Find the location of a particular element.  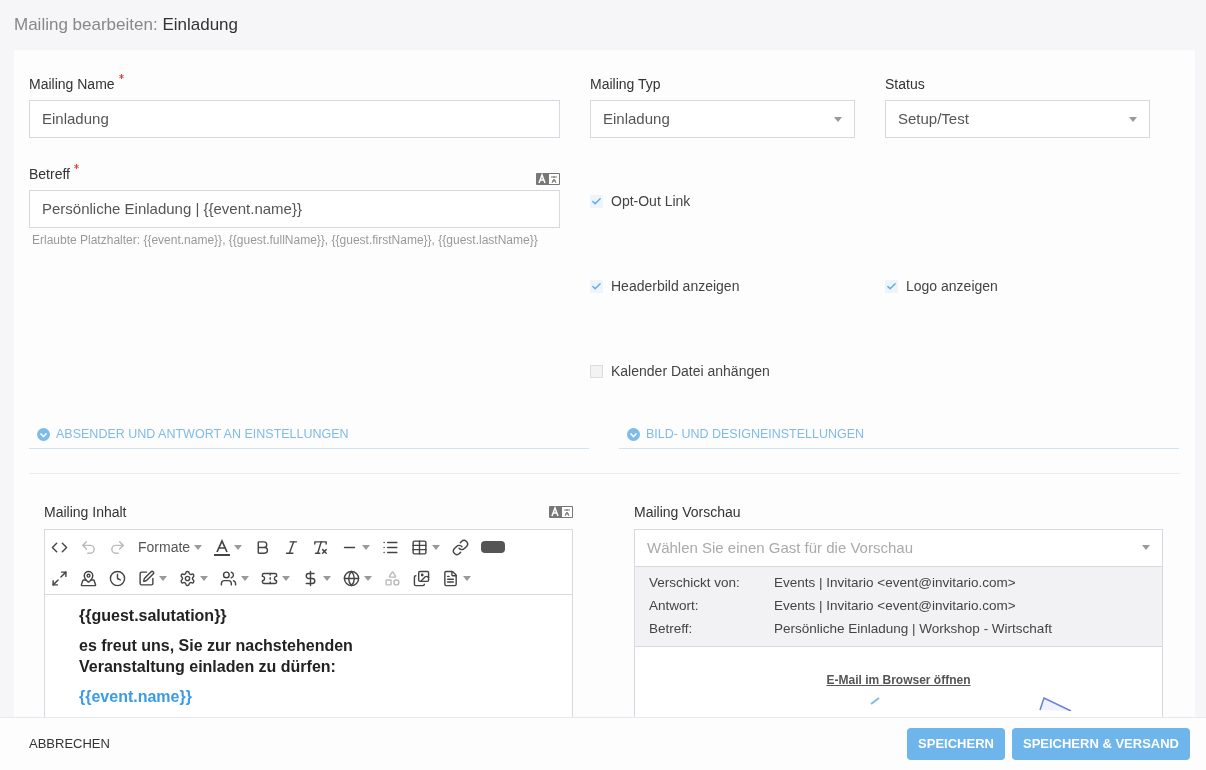

pdf-icon is located at coordinates (450, 578).